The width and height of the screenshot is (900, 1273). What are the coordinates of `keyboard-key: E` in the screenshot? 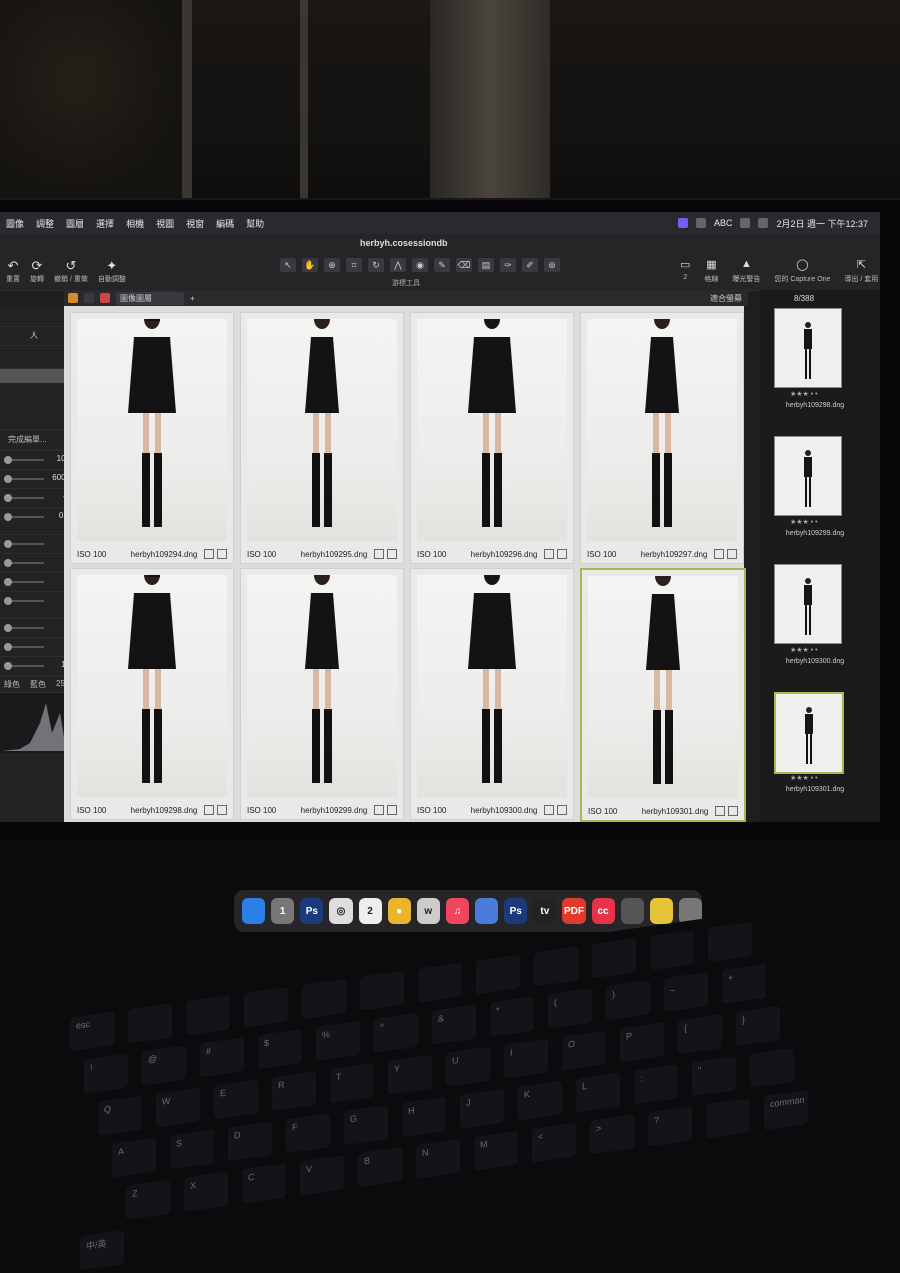 It's located at (236, 1099).